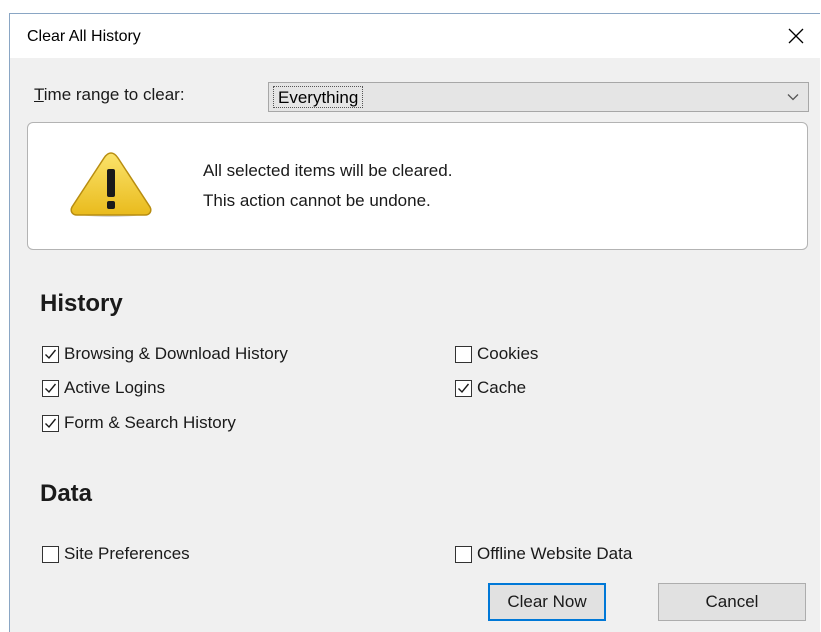  Describe the element at coordinates (84, 36) in the screenshot. I see `dialog-title: Clear All History` at that location.